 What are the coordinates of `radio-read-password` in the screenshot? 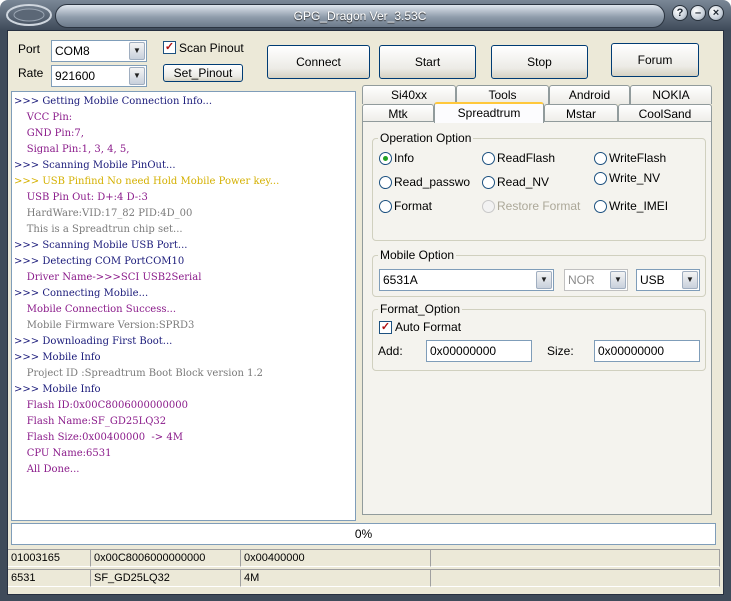 It's located at (385, 182).